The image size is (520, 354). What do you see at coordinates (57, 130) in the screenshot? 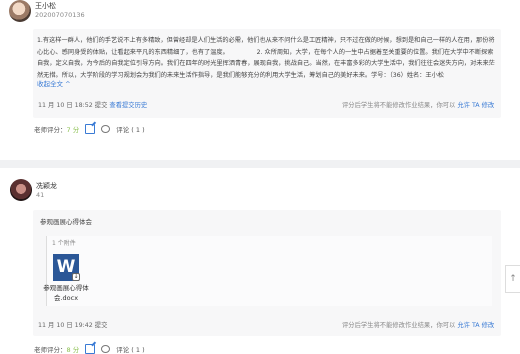
I see `score-label: 老师评分：7 分` at bounding box center [57, 130].